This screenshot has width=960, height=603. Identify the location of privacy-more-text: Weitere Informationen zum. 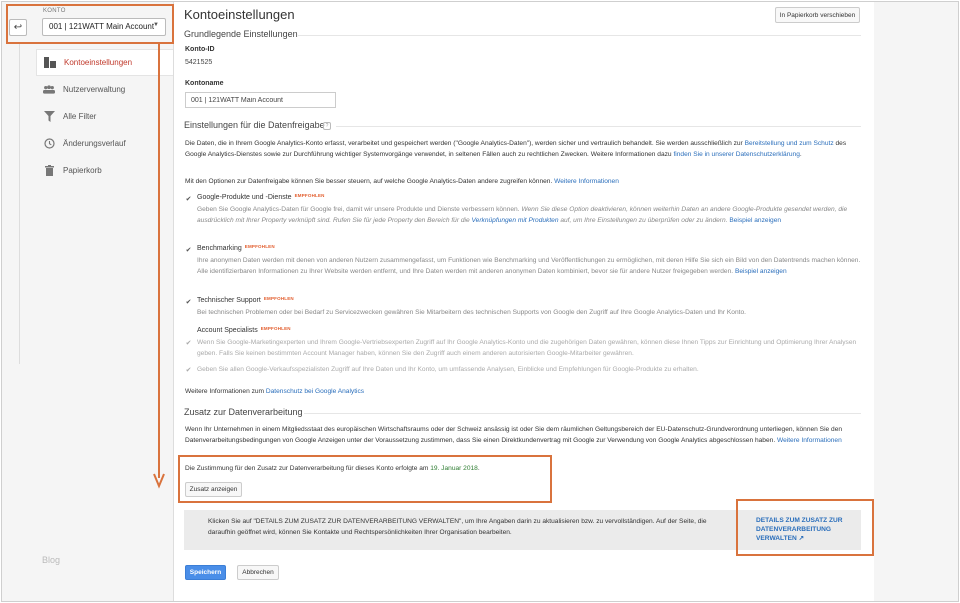
(225, 391).